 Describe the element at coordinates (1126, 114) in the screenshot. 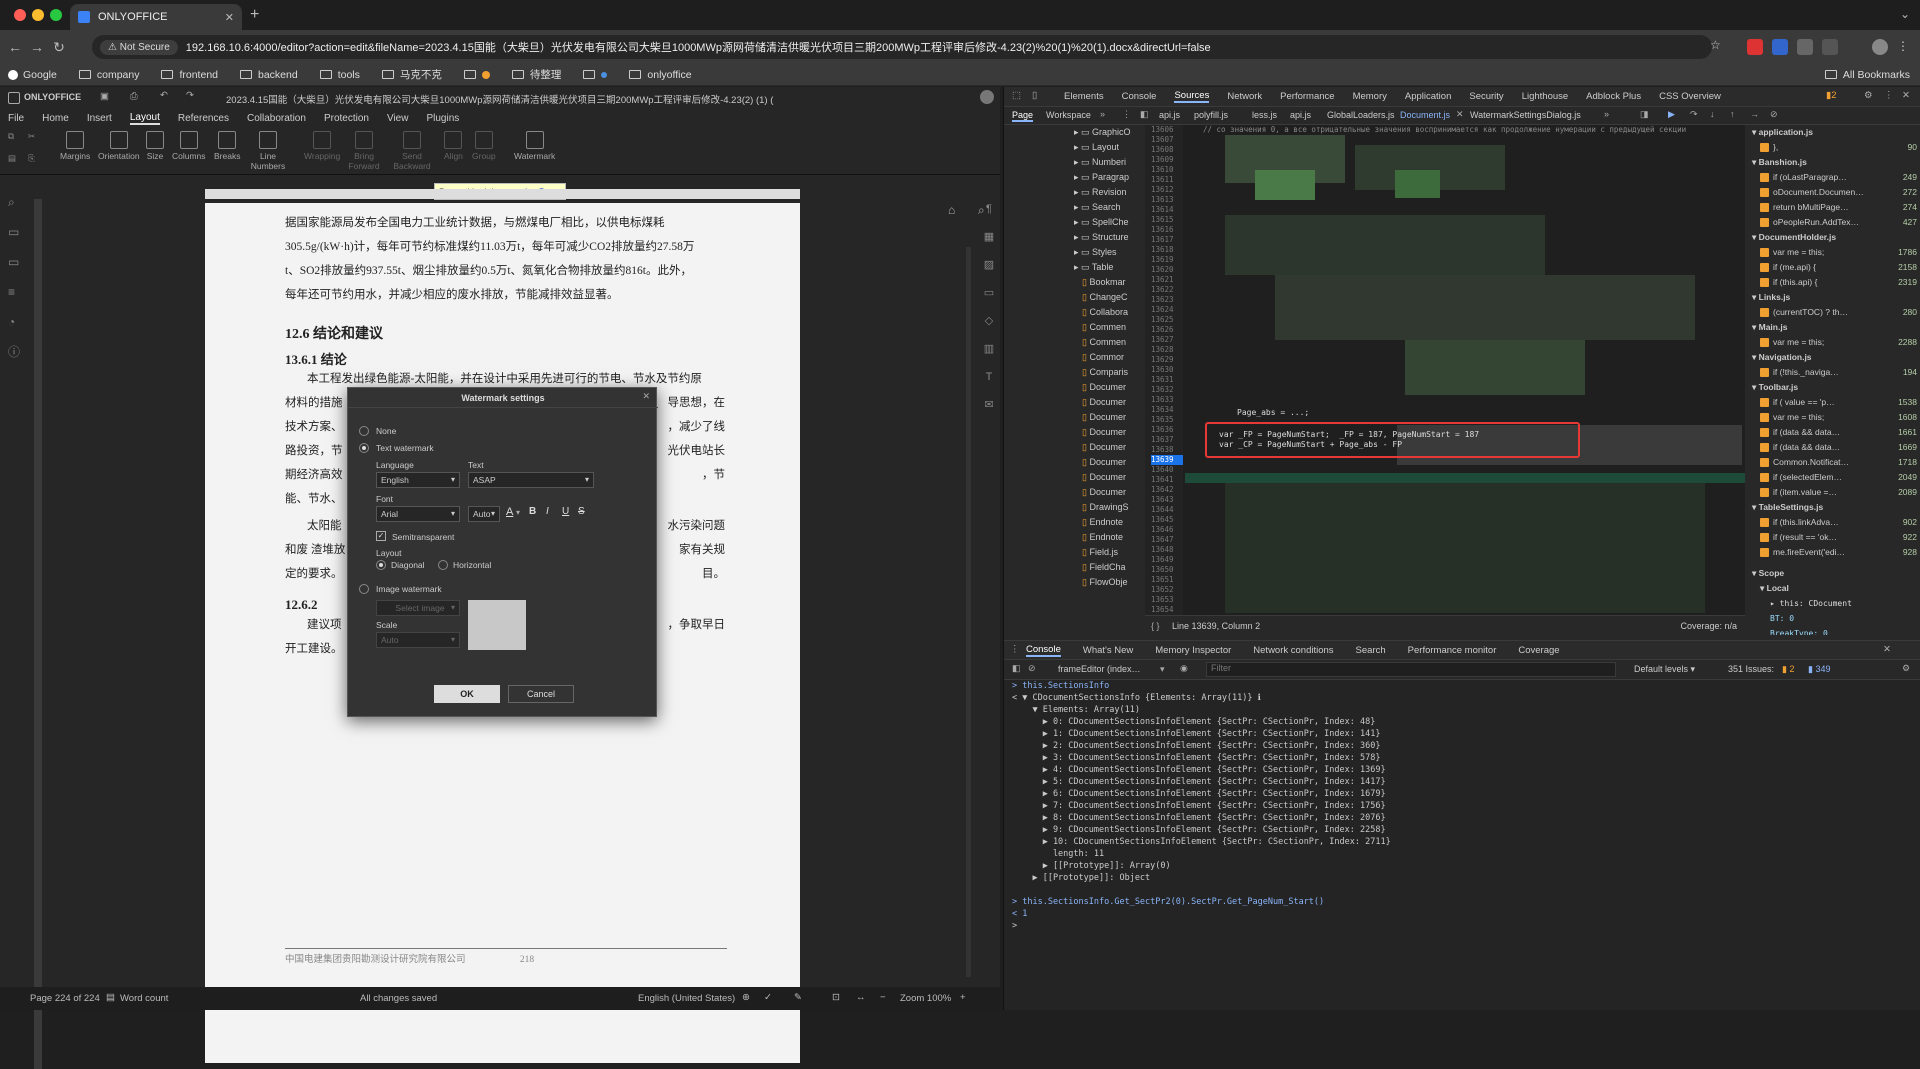

I see `kebab-menu-icon: ⋮` at that location.